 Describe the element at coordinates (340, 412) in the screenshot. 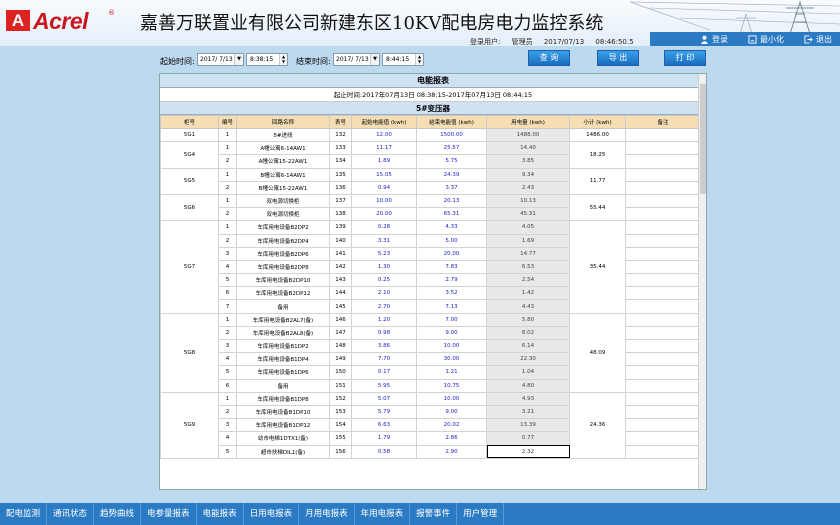

I see `table-cell: 153` at that location.